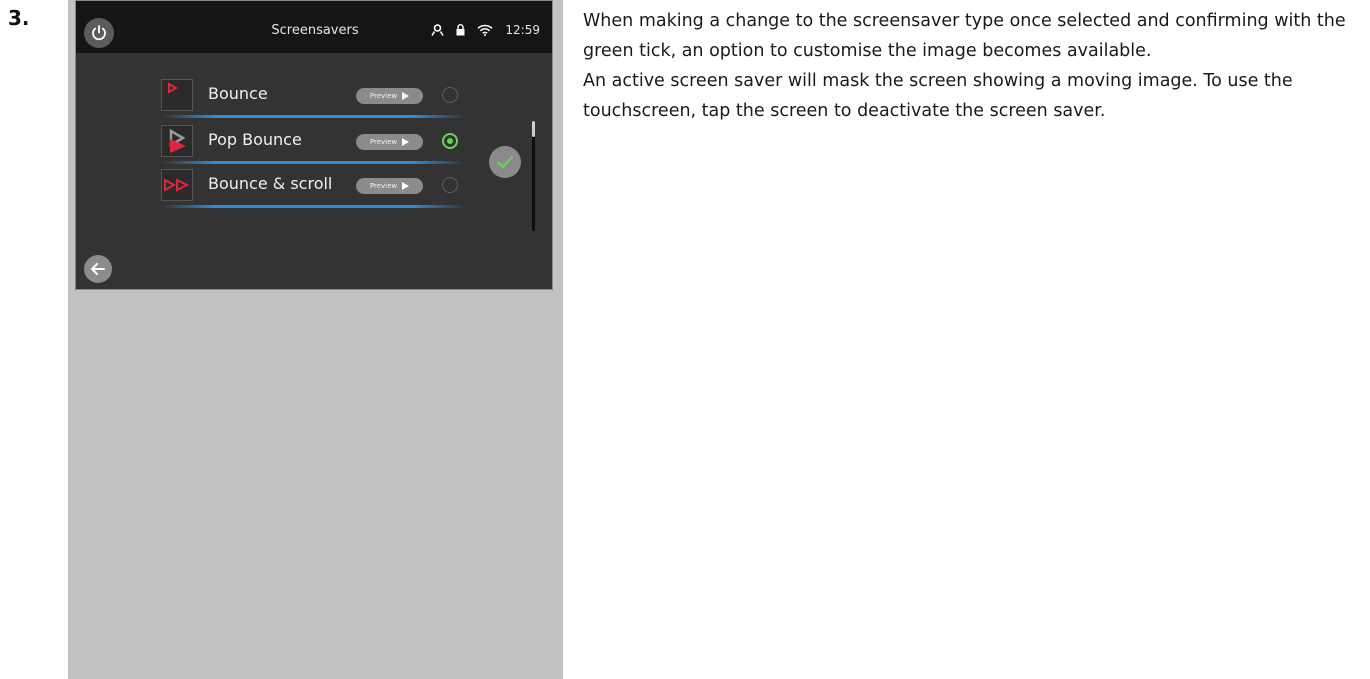 The width and height of the screenshot is (1370, 679). I want to click on bounce-scroll-icon, so click(177, 185).